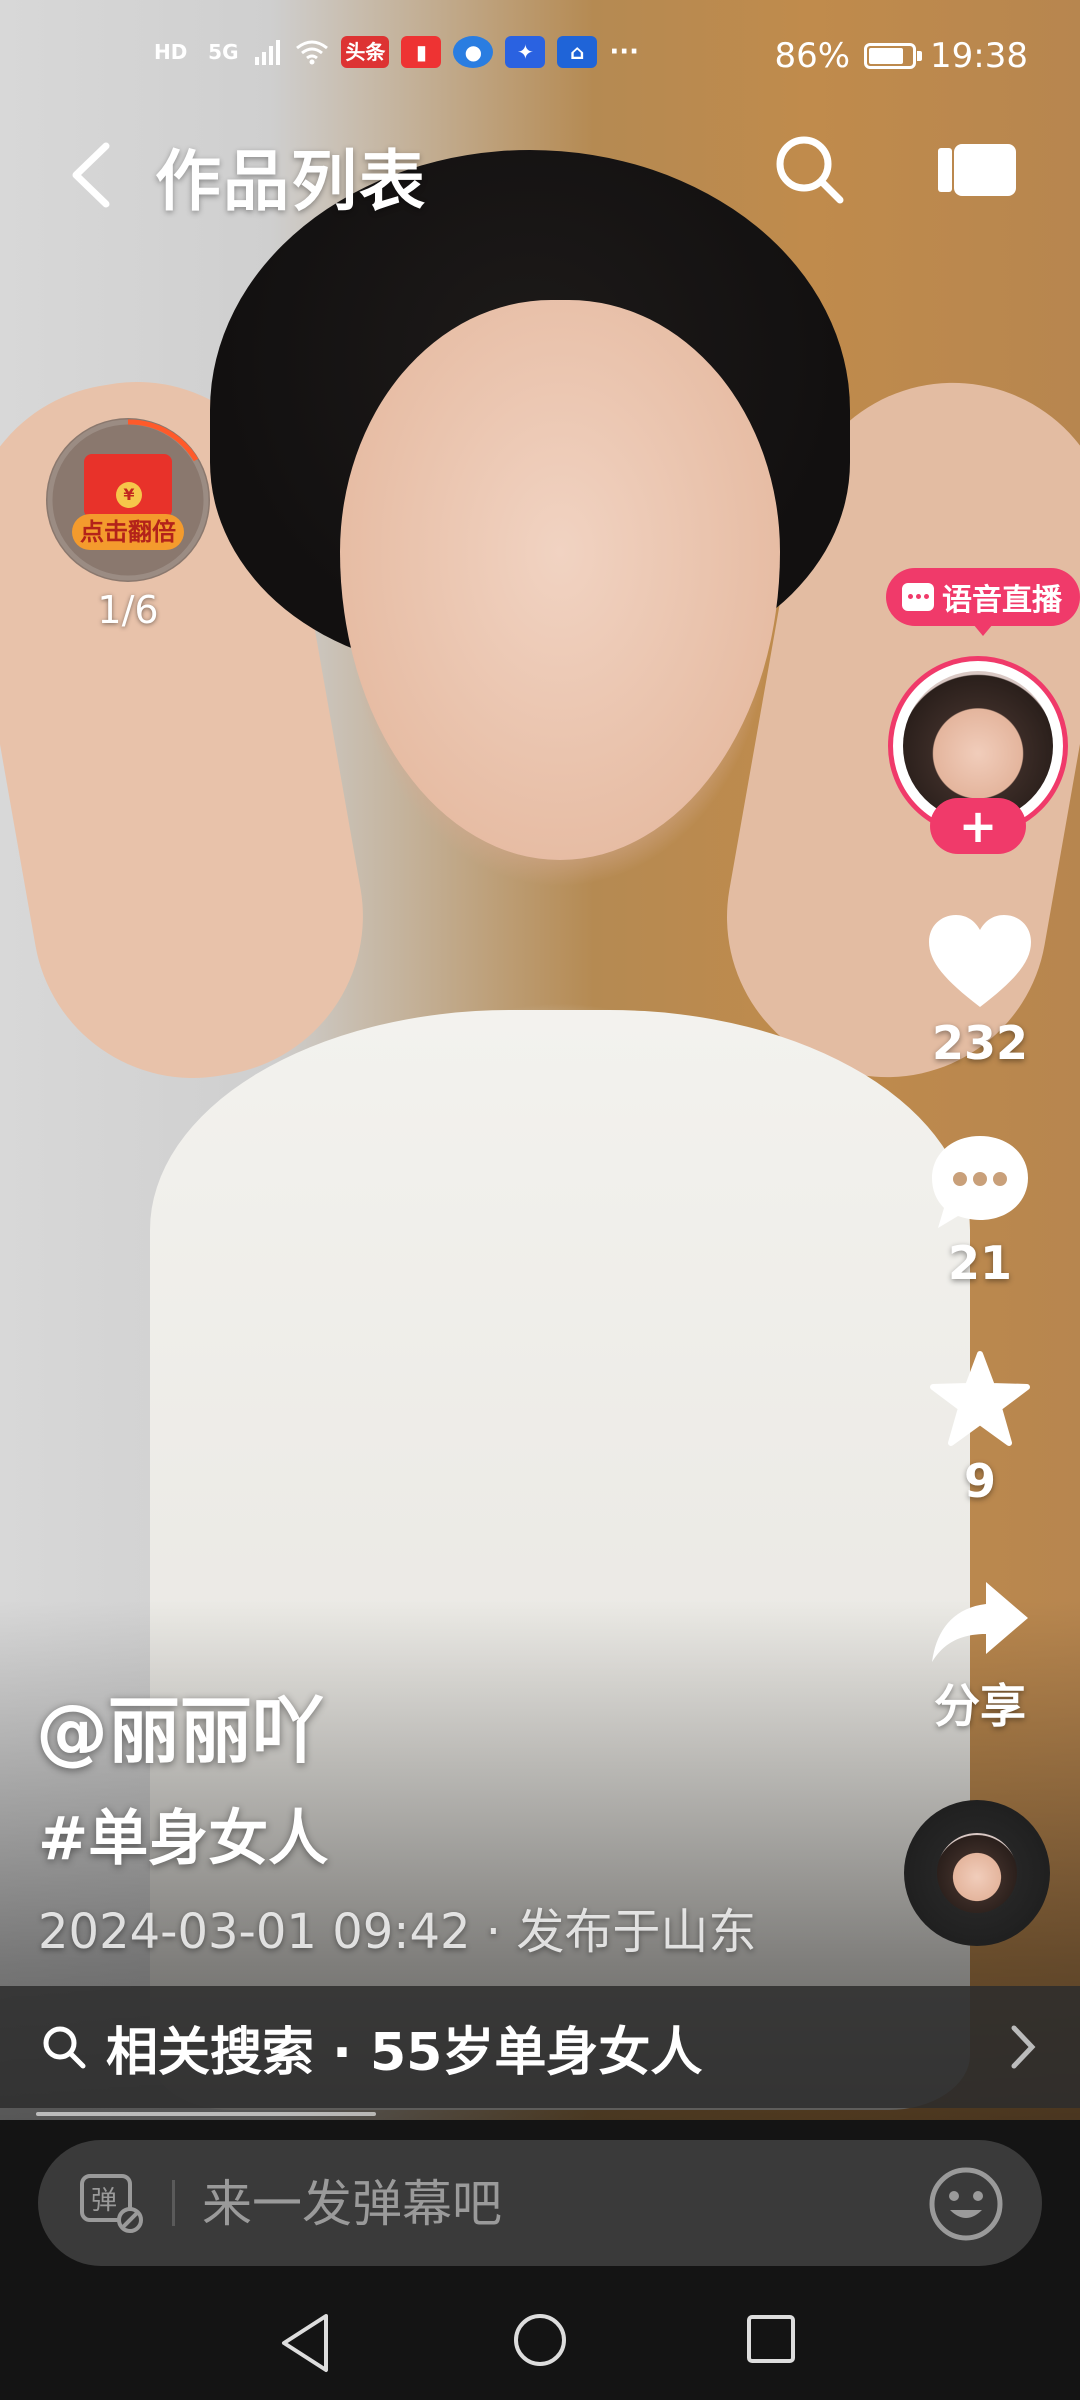 The height and width of the screenshot is (2400, 1080). I want to click on clock: 19:38, so click(979, 56).